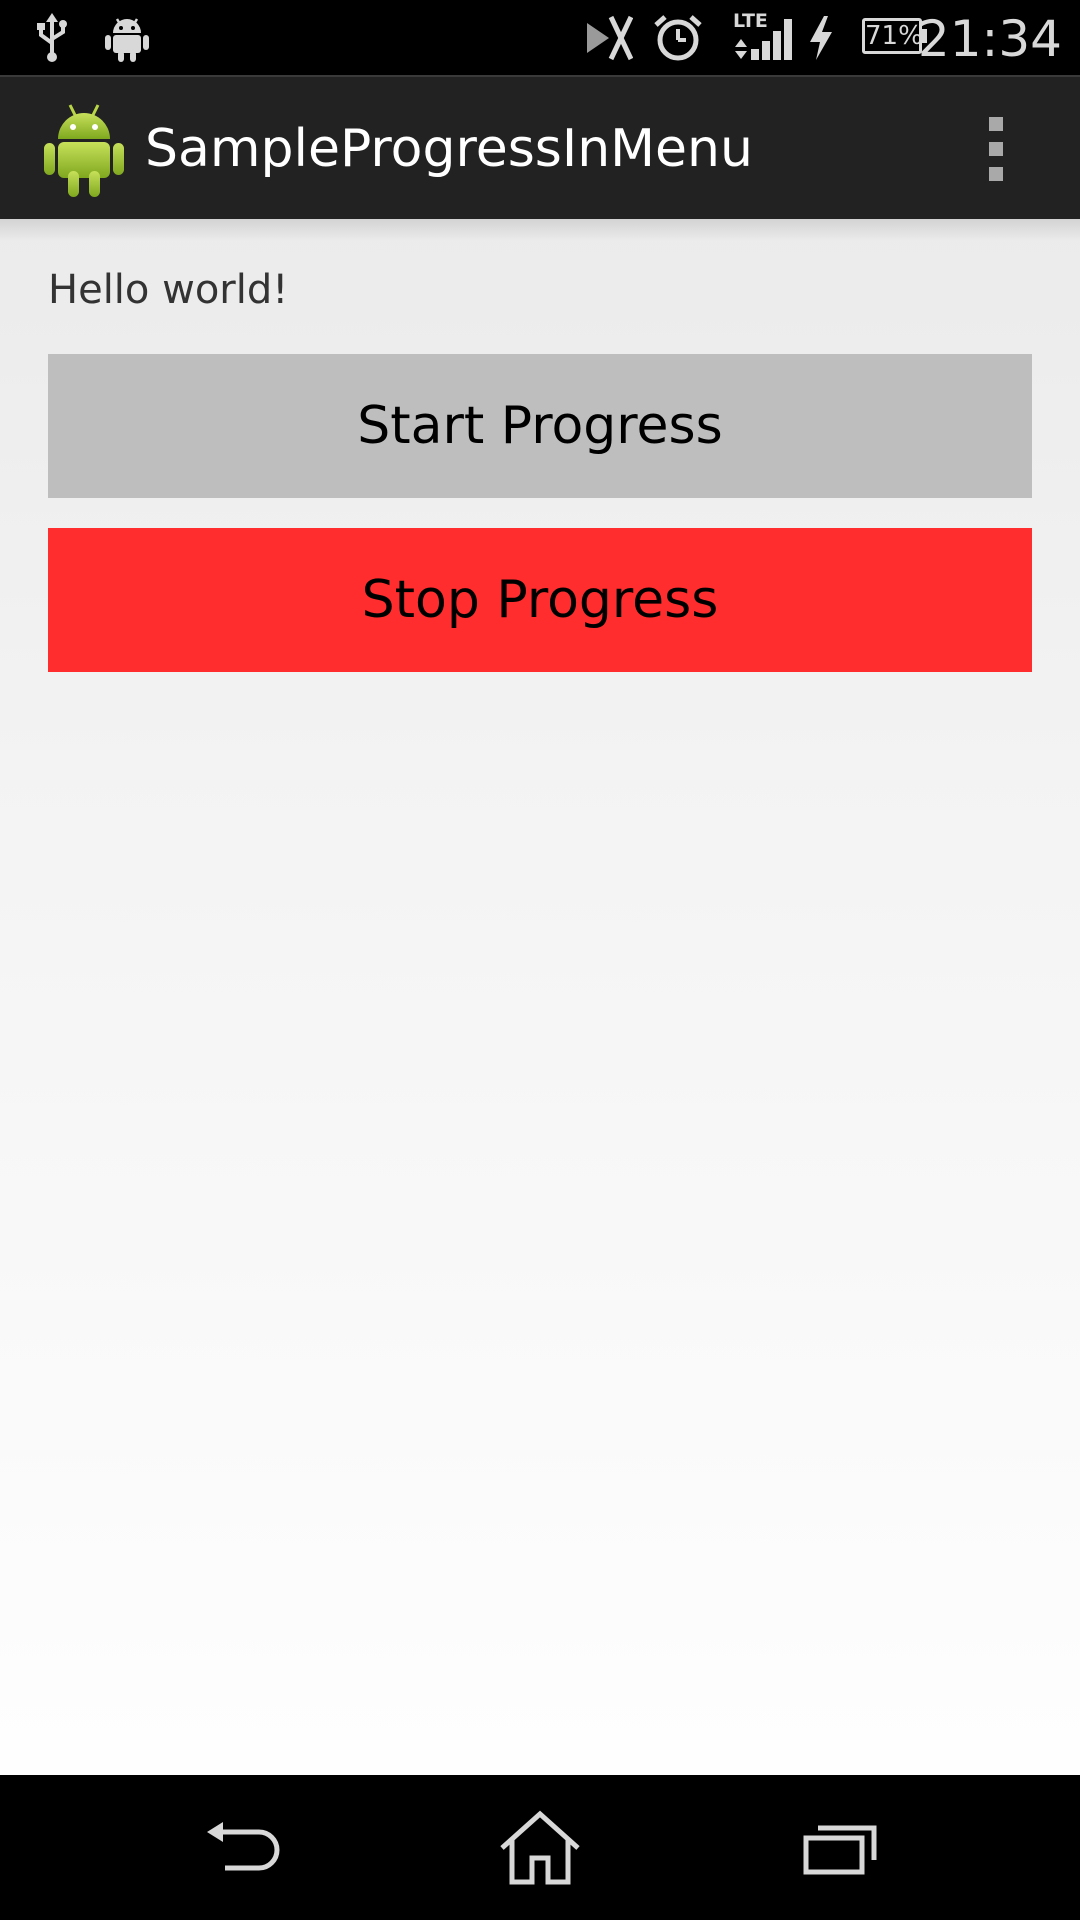 This screenshot has width=1080, height=1920. I want to click on action-bar: SampleProgressInMenu, so click(540, 147).